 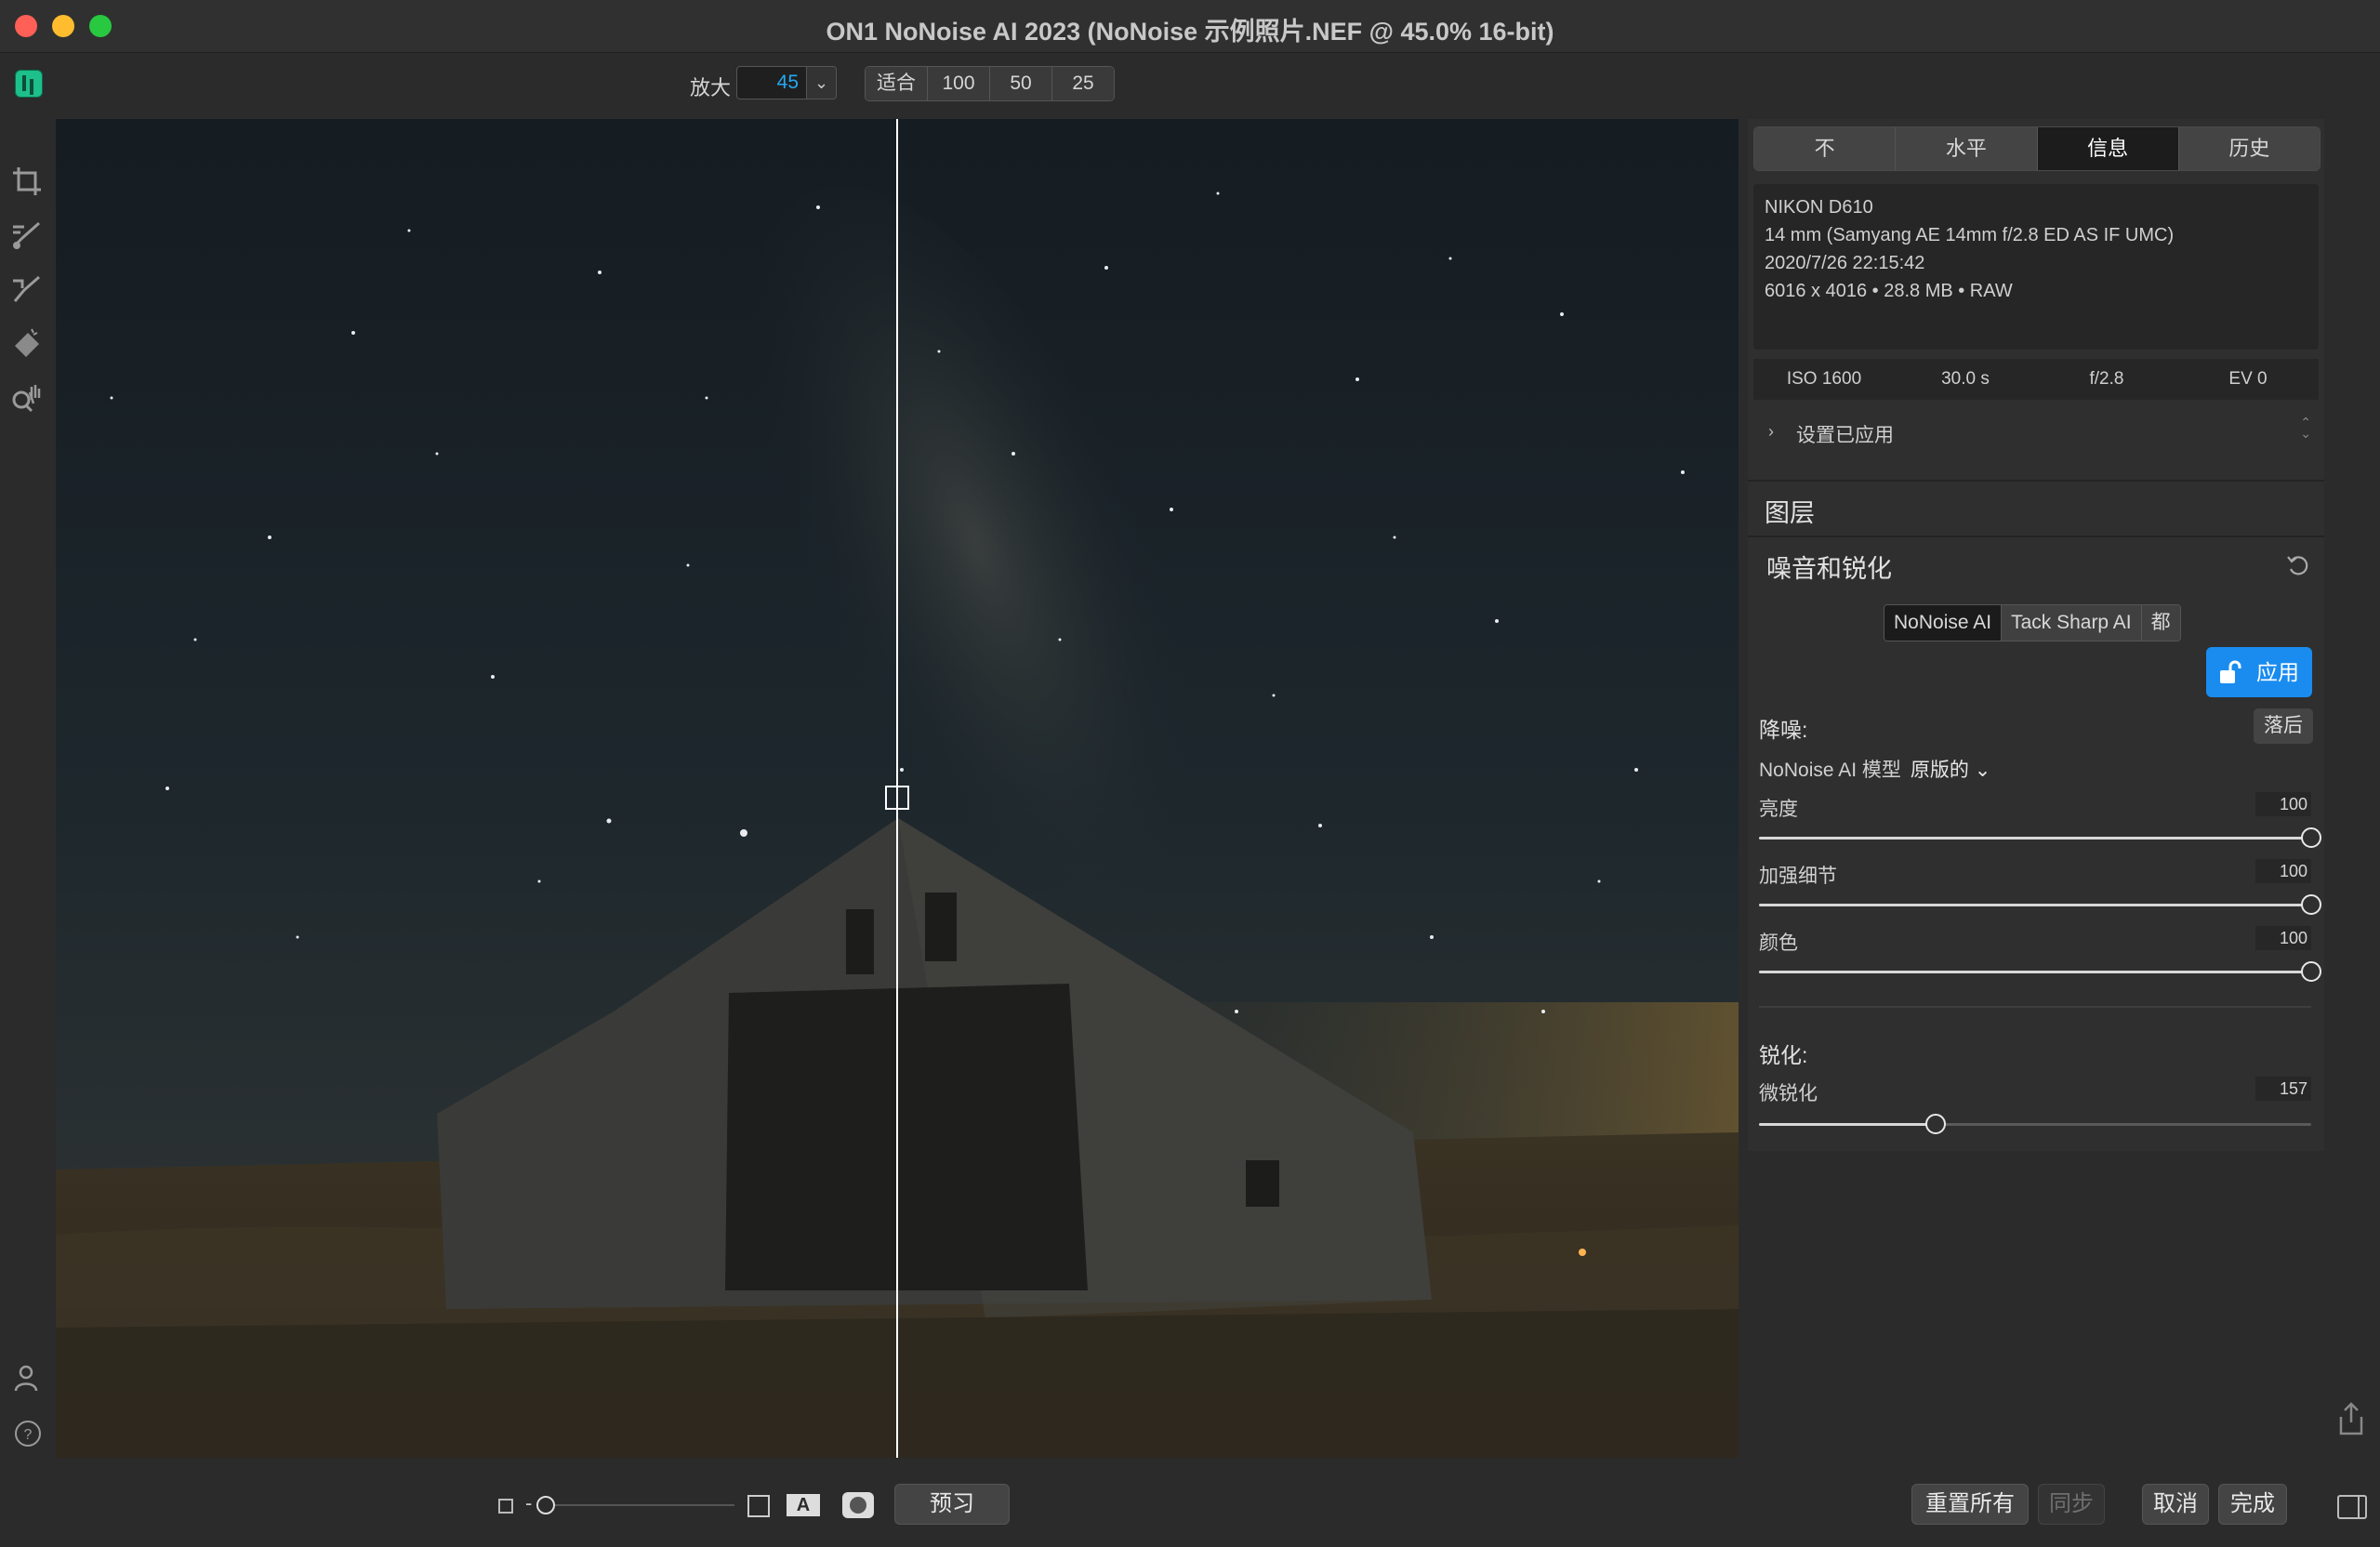 What do you see at coordinates (1788, 1093) in the screenshot?
I see `micro-sharpen-label: 微锐化` at bounding box center [1788, 1093].